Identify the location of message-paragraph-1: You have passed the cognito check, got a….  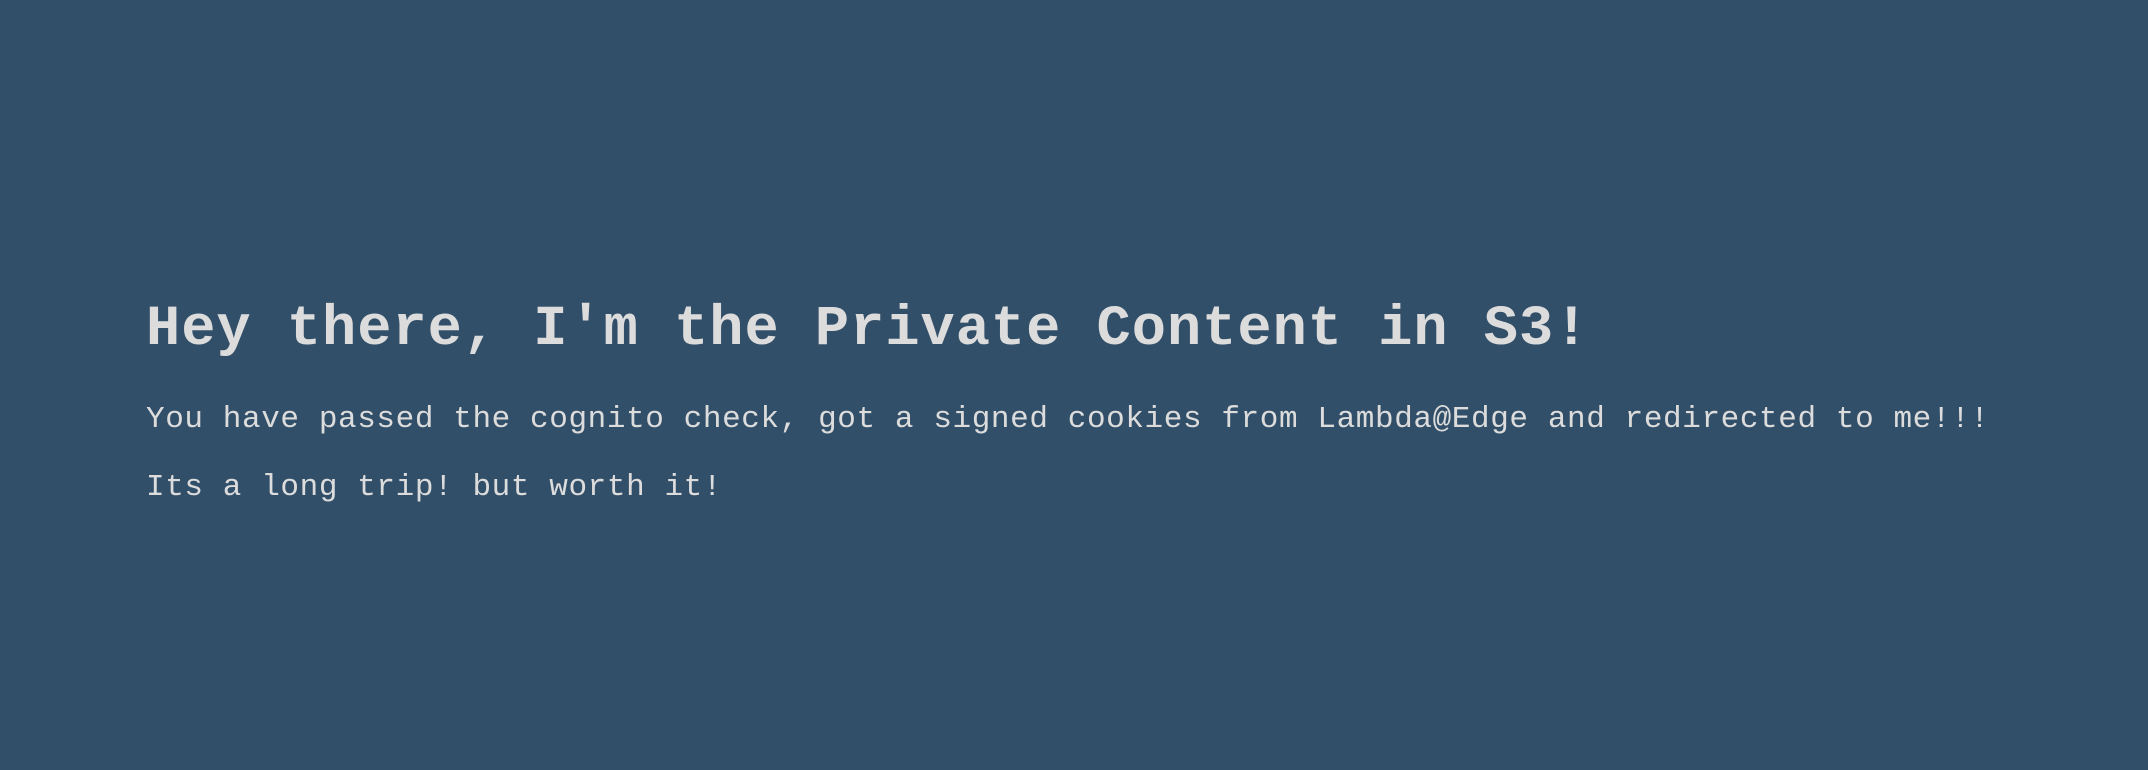
(1068, 419).